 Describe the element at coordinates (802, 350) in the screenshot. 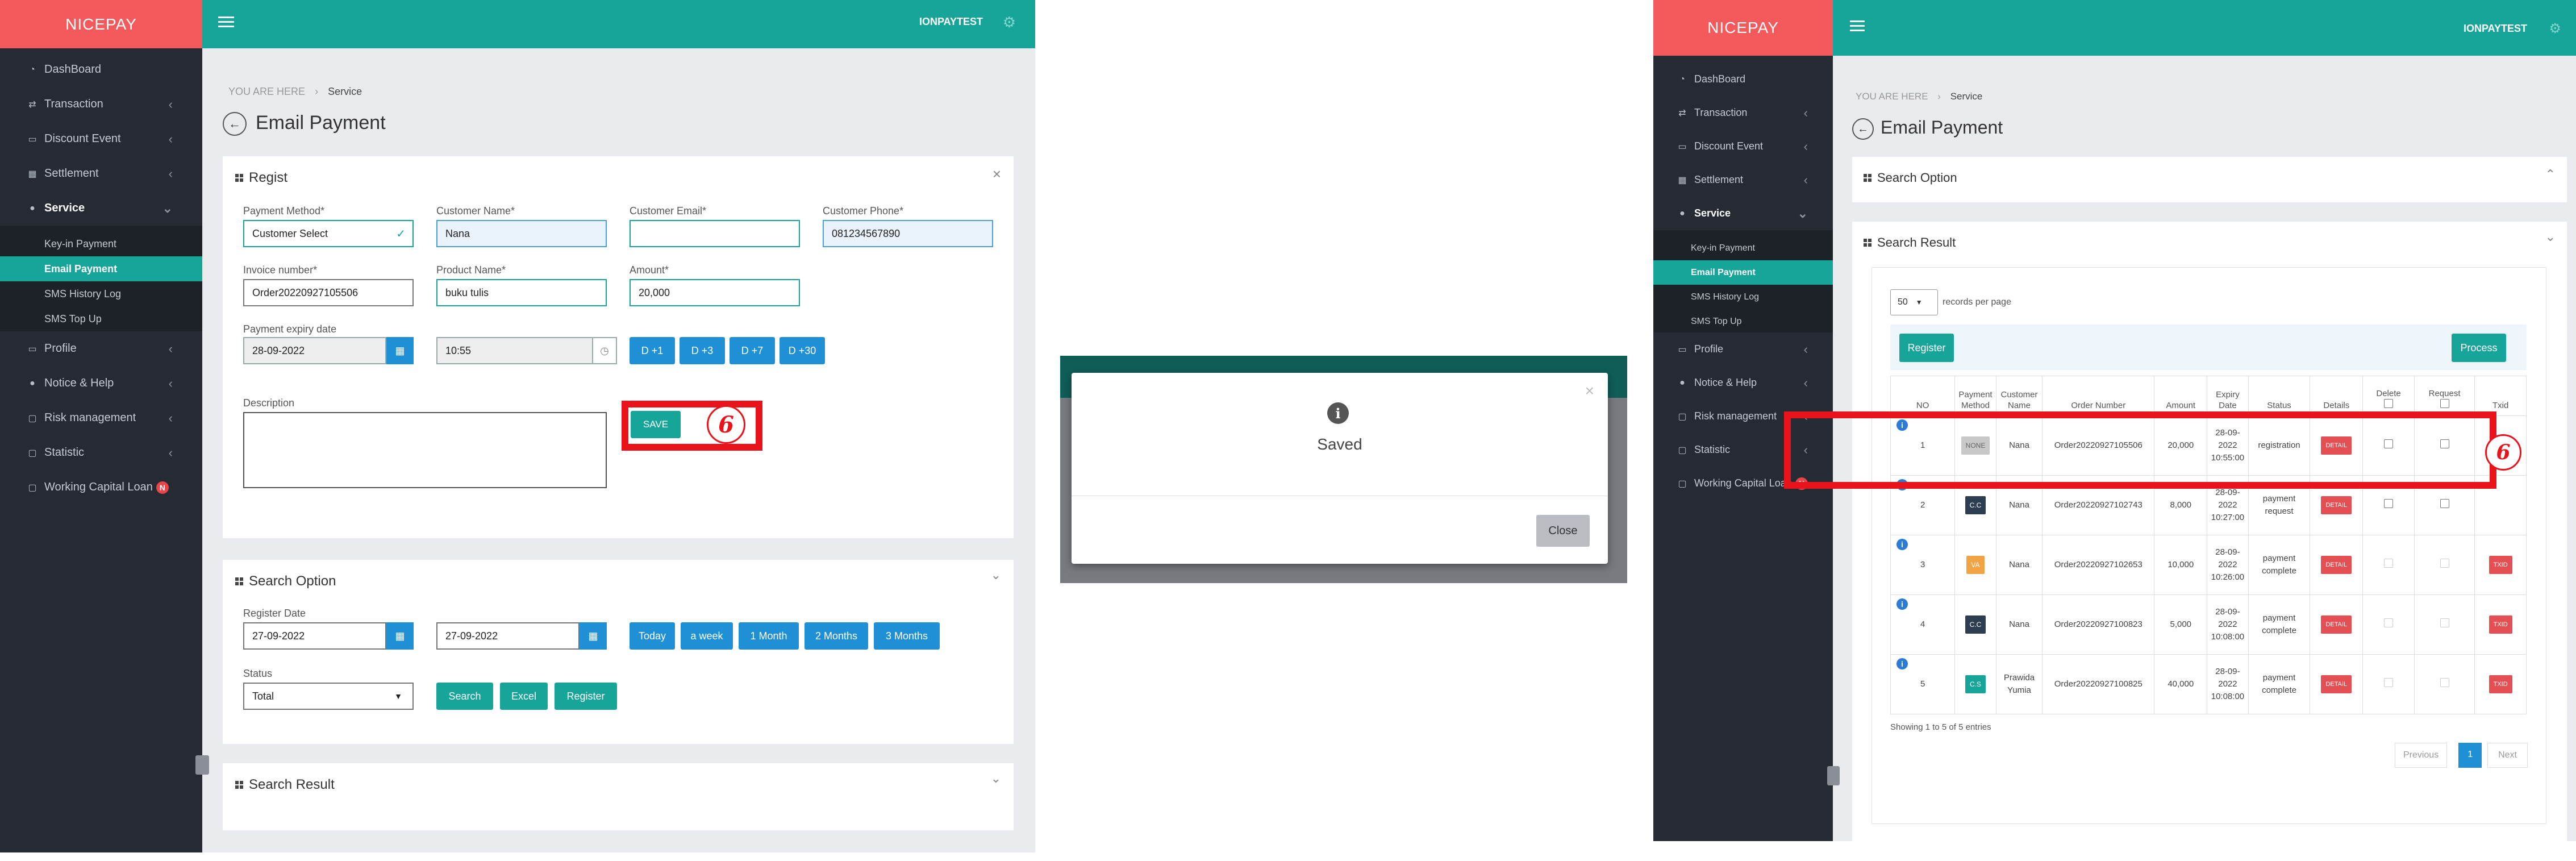

I see `quick-day-button-4: D +30` at that location.